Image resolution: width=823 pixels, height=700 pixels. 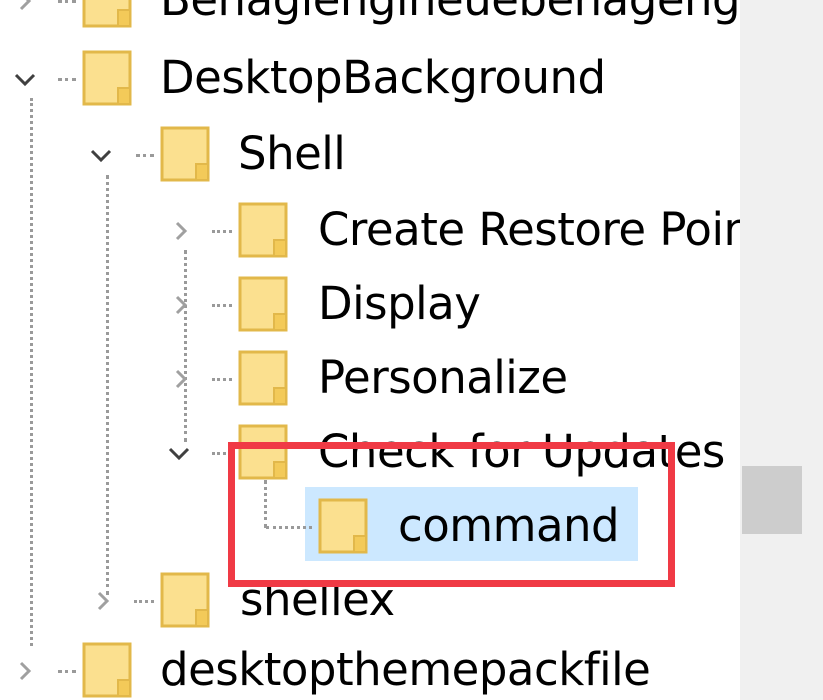 I want to click on tree-node-create-restore-point: Create Restore Poin, so click(x=370, y=230).